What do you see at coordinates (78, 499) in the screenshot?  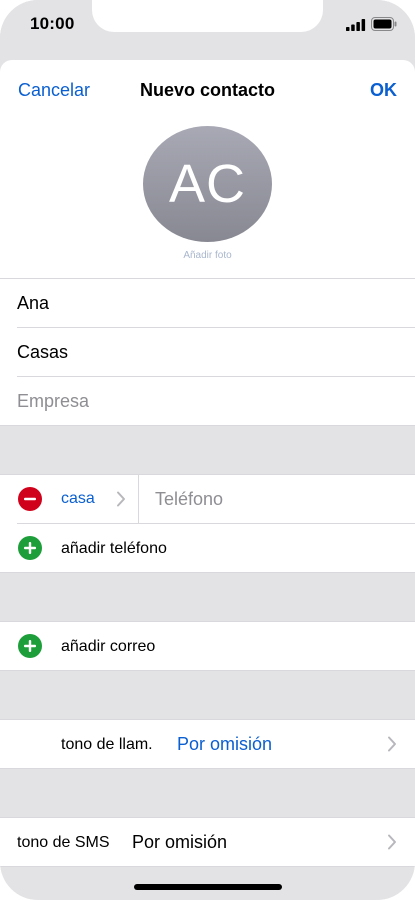 I see `phone-label-selector: casa` at bounding box center [78, 499].